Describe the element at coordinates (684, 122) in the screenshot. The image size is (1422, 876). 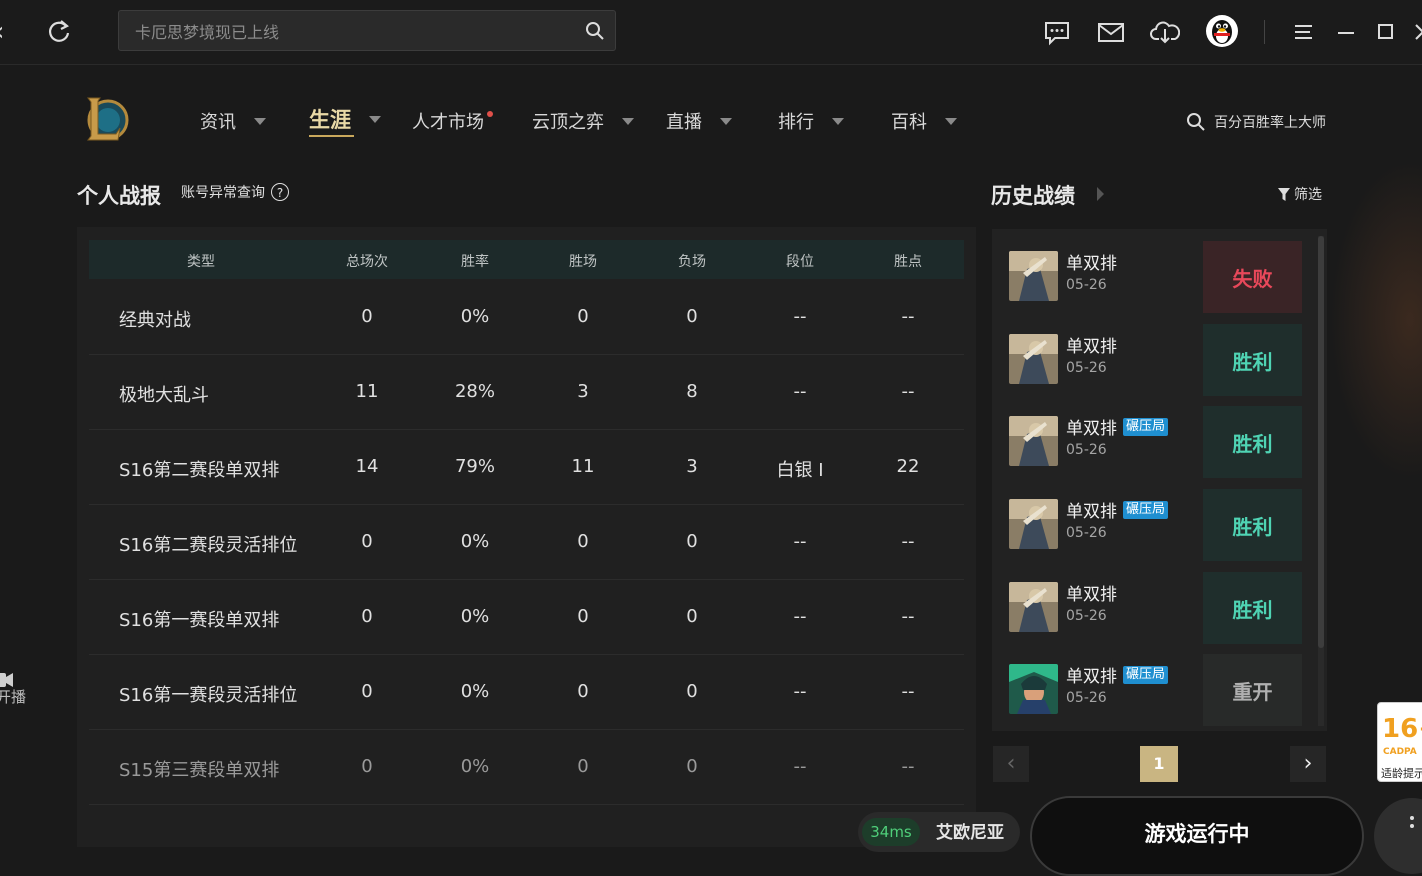
I see `nav-live-label: 直播` at that location.